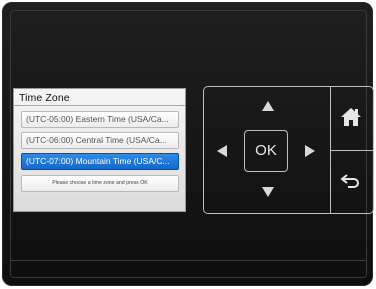 The image size is (376, 289). Describe the element at coordinates (99, 105) in the screenshot. I see `title-divider` at that location.